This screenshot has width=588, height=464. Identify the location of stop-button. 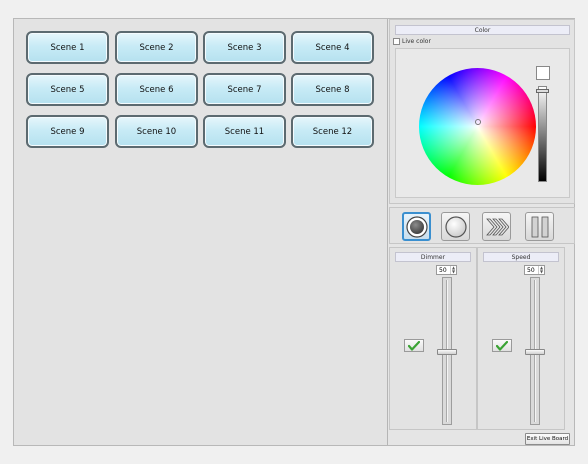
(455, 226).